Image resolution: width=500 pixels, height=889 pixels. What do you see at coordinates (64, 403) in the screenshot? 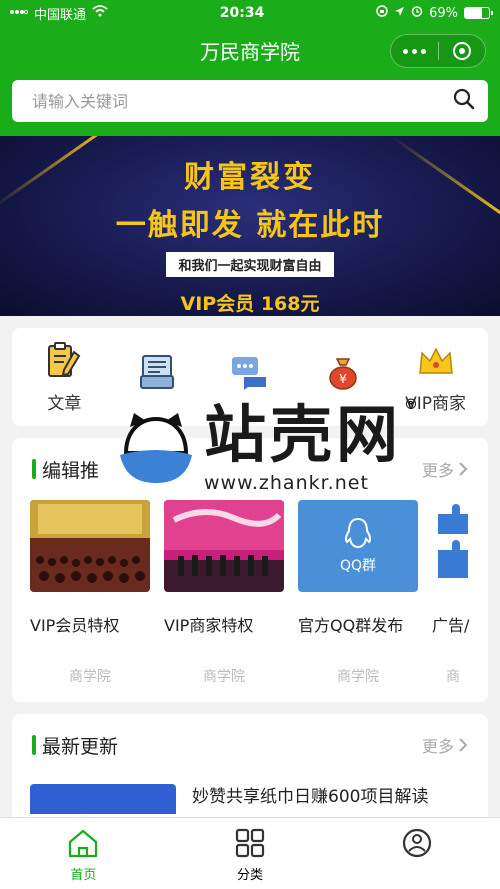
I see `quick-link-label: 文章` at bounding box center [64, 403].